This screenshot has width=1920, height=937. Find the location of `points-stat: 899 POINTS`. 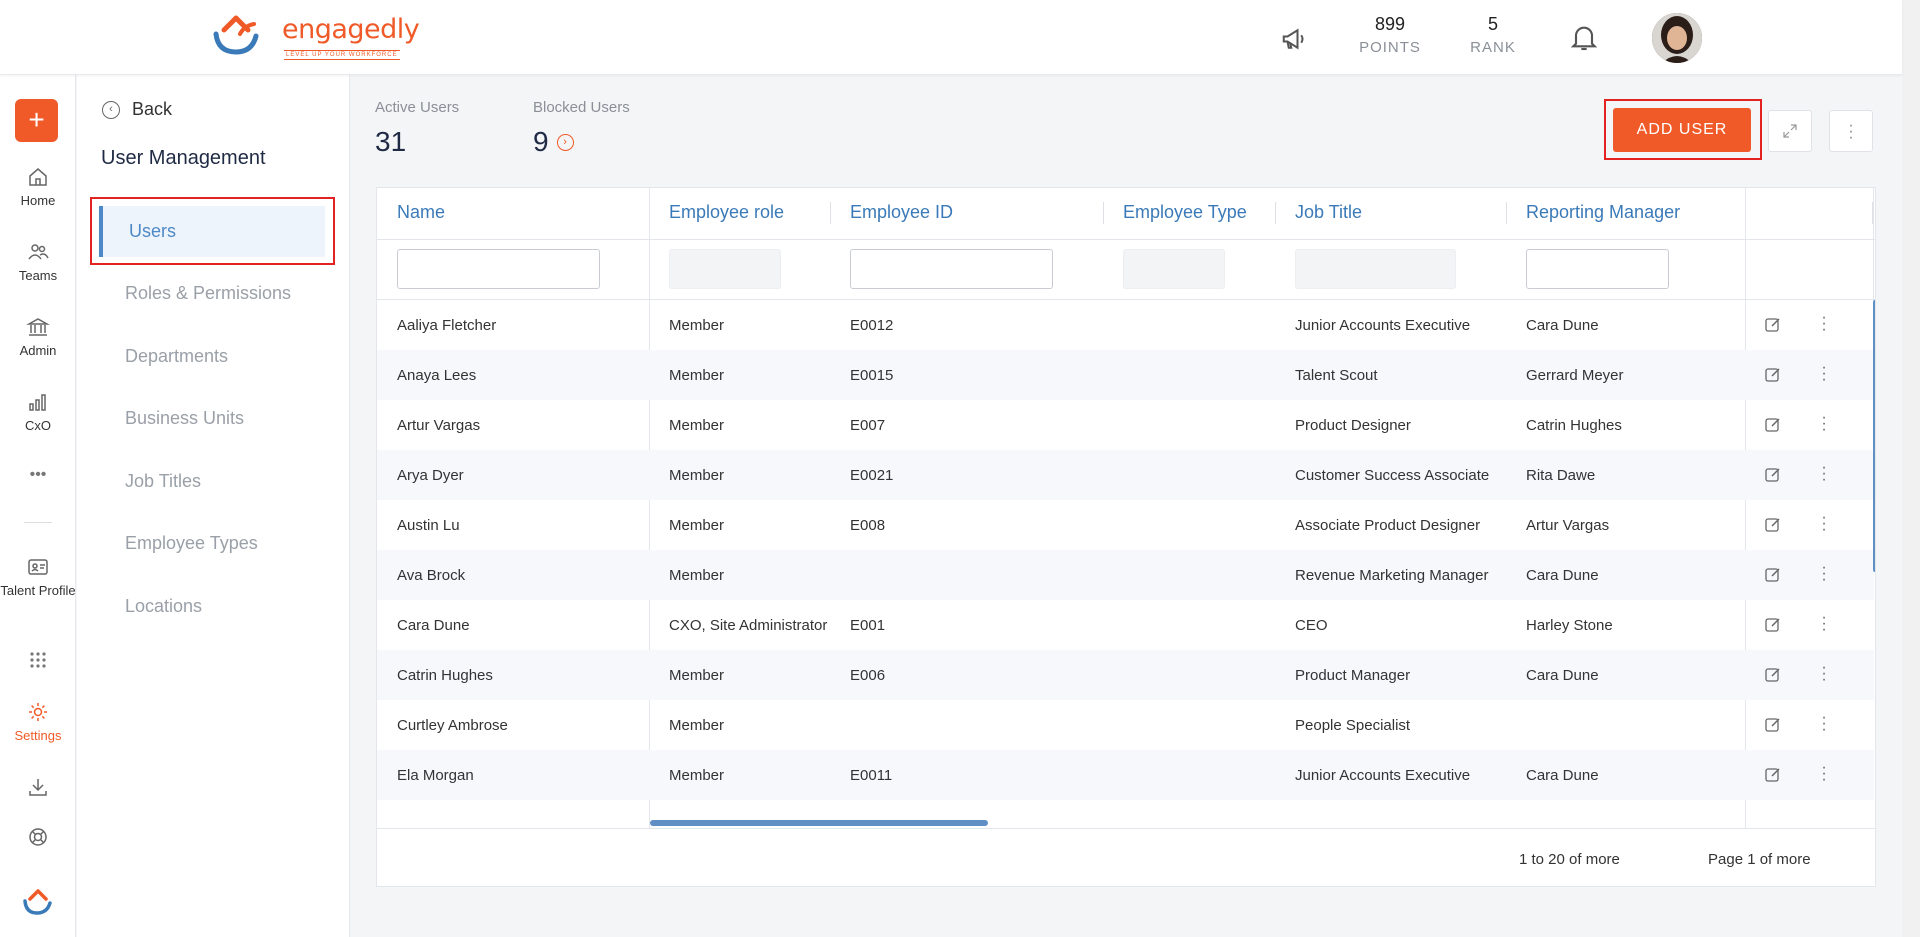

points-stat: 899 POINTS is located at coordinates (1390, 35).